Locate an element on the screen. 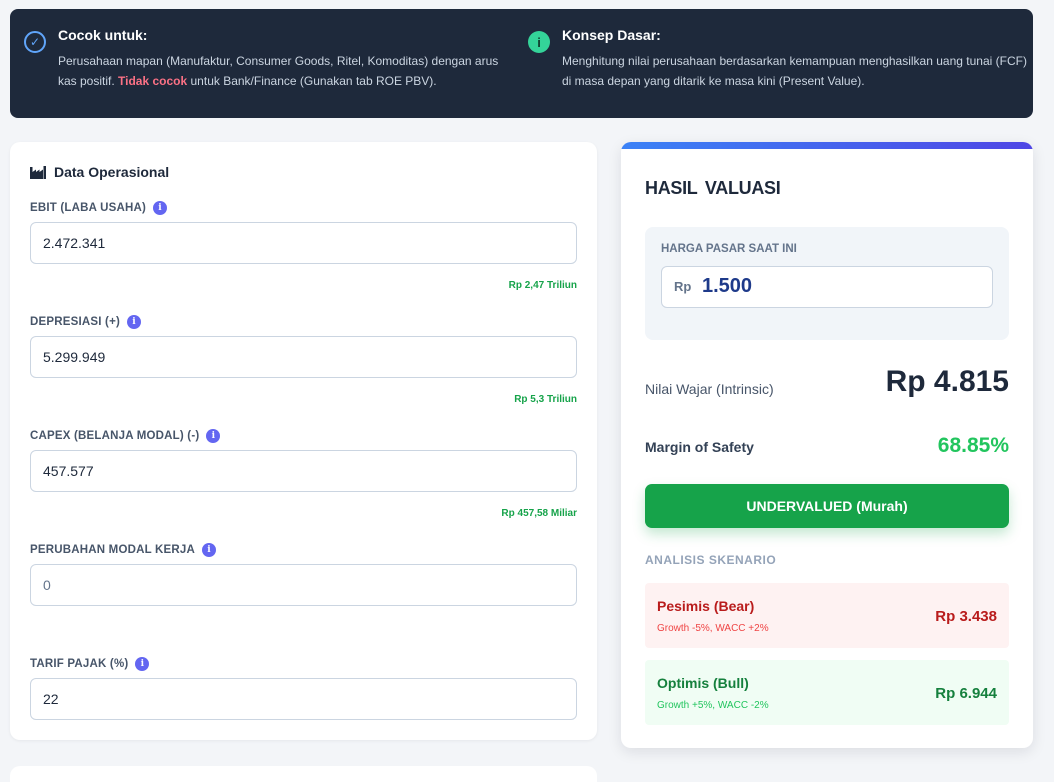  market-price-box: HARGA PASAR SAAT INI Rp is located at coordinates (827, 283).